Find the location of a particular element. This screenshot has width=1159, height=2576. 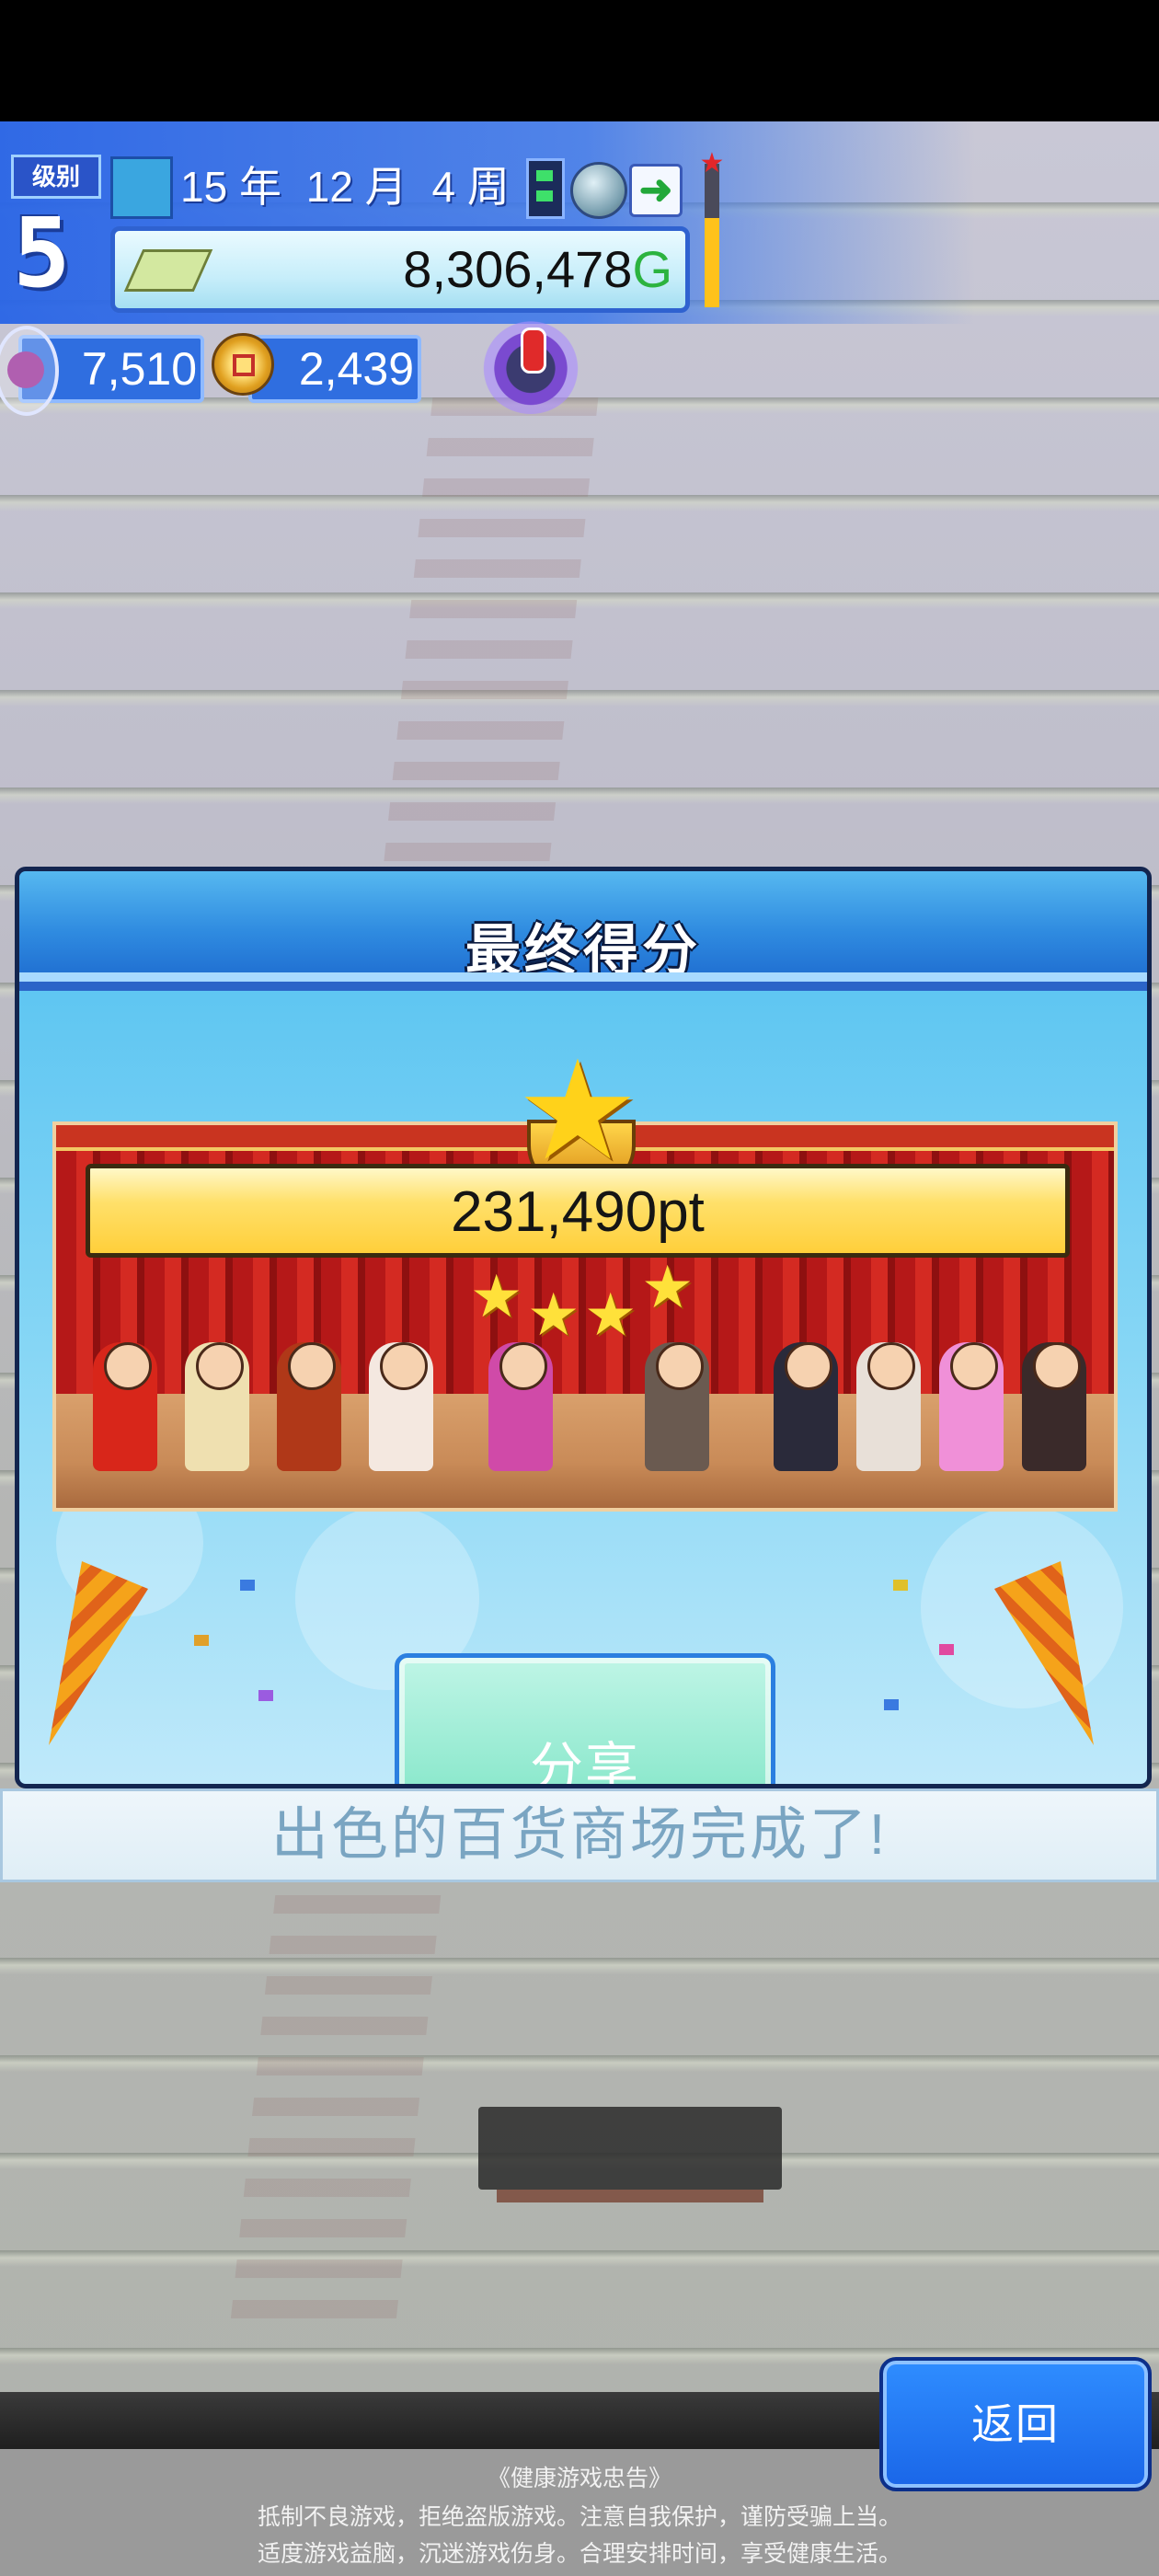

level-value: 5 is located at coordinates (42, 253).